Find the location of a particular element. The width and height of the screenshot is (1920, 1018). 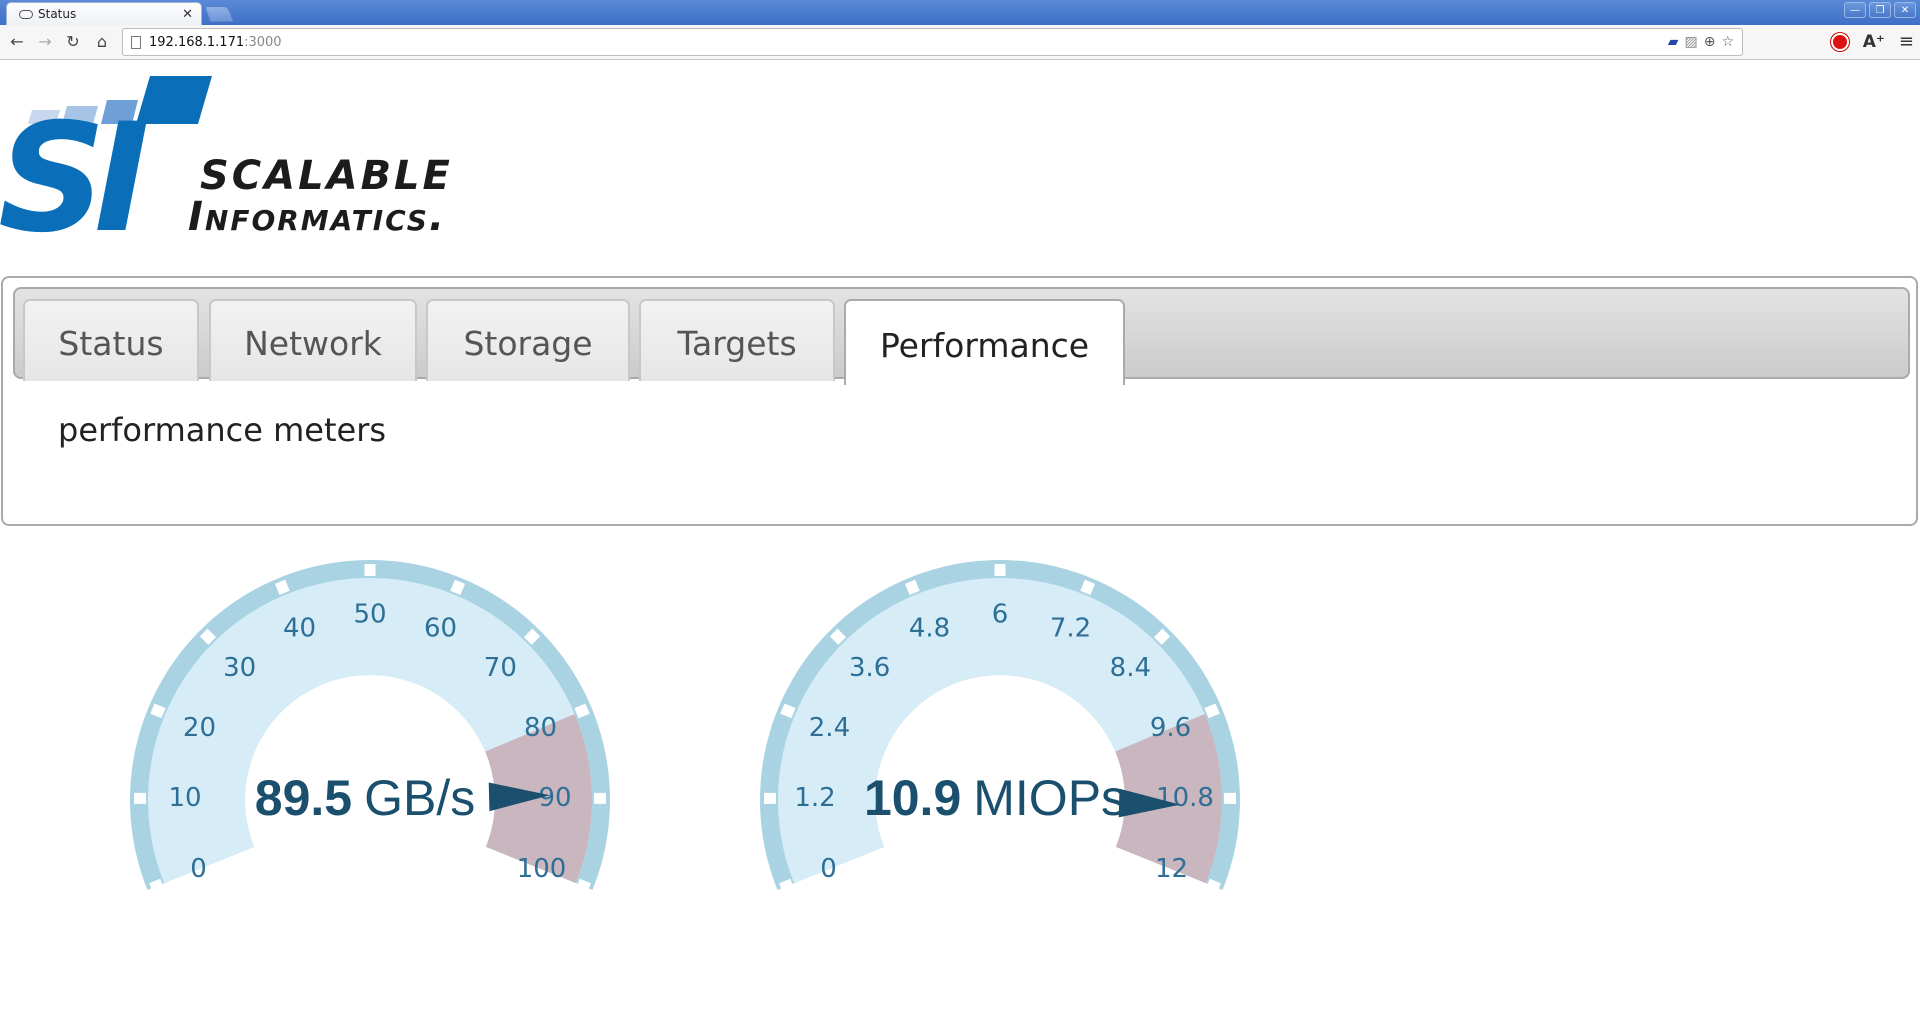

gauge-svg: 0 1.2 2.4 3.6 4.8 6 7.2 8.4 9.6 10.8 12 10.9 MIOPs is located at coordinates (1000, 727).